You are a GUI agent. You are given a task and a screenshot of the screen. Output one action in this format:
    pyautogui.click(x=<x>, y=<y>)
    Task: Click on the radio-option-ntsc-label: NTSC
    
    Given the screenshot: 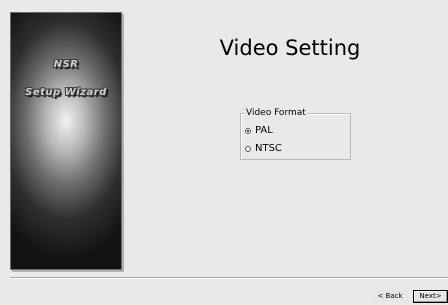 What is the action you would take?
    pyautogui.click(x=268, y=148)
    